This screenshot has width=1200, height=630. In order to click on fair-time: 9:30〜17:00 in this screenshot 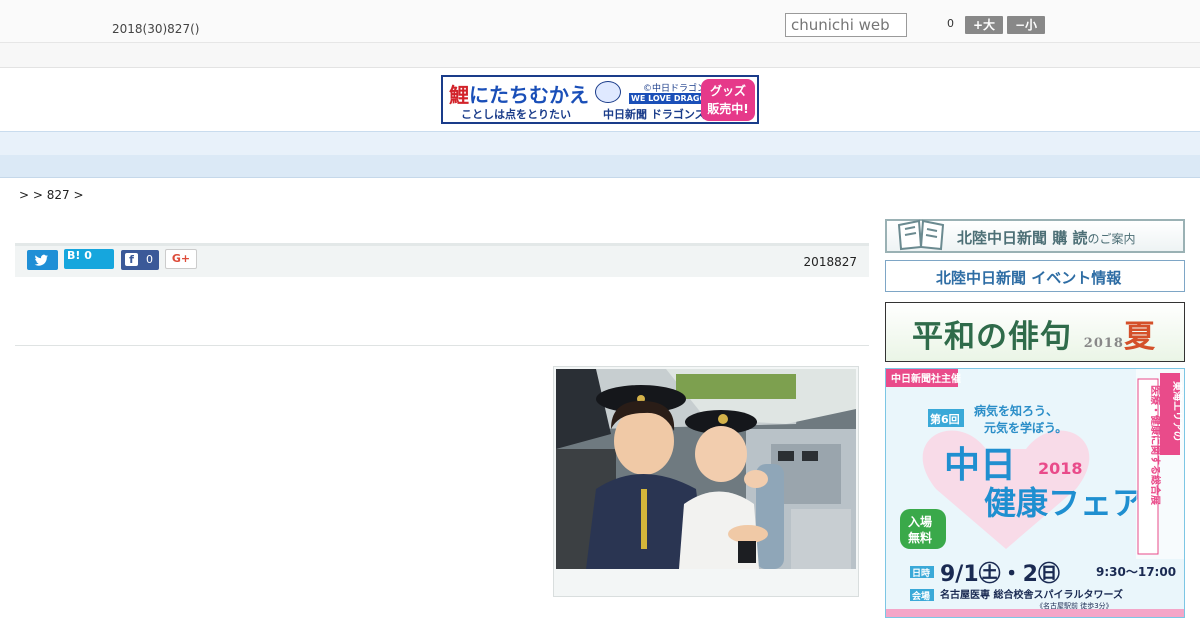, I will do `click(1136, 572)`.